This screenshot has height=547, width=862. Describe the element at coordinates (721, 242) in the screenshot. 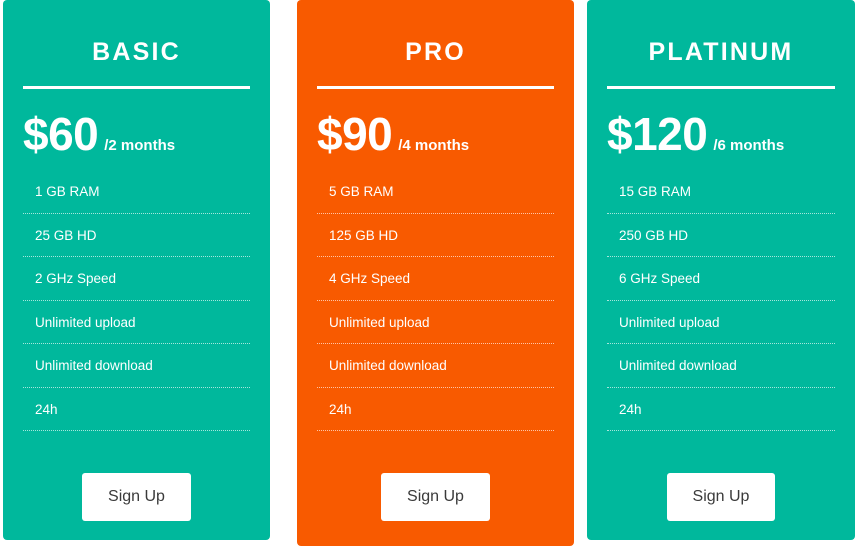

I see `feature-item: 250 GB HD` at that location.